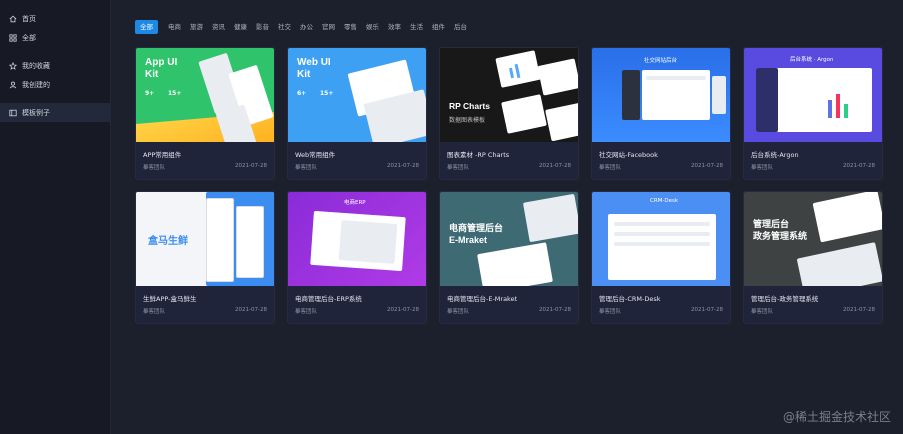  I want to click on tab-retail: 零售, so click(350, 27).